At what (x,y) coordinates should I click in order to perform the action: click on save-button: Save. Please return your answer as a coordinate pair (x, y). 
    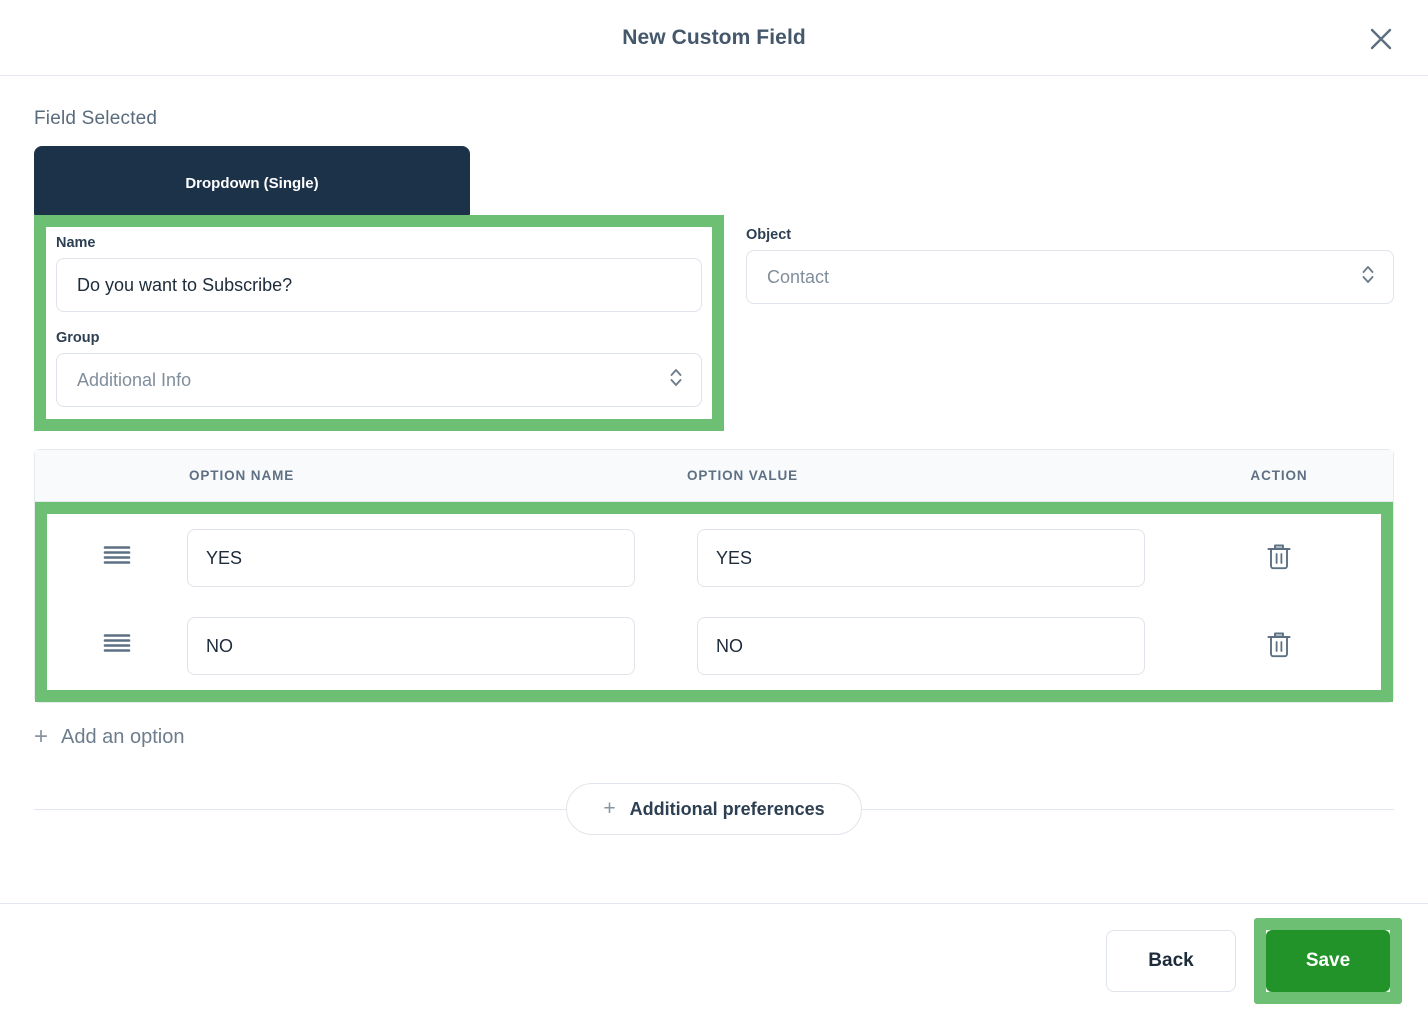
    Looking at the image, I should click on (1328, 960).